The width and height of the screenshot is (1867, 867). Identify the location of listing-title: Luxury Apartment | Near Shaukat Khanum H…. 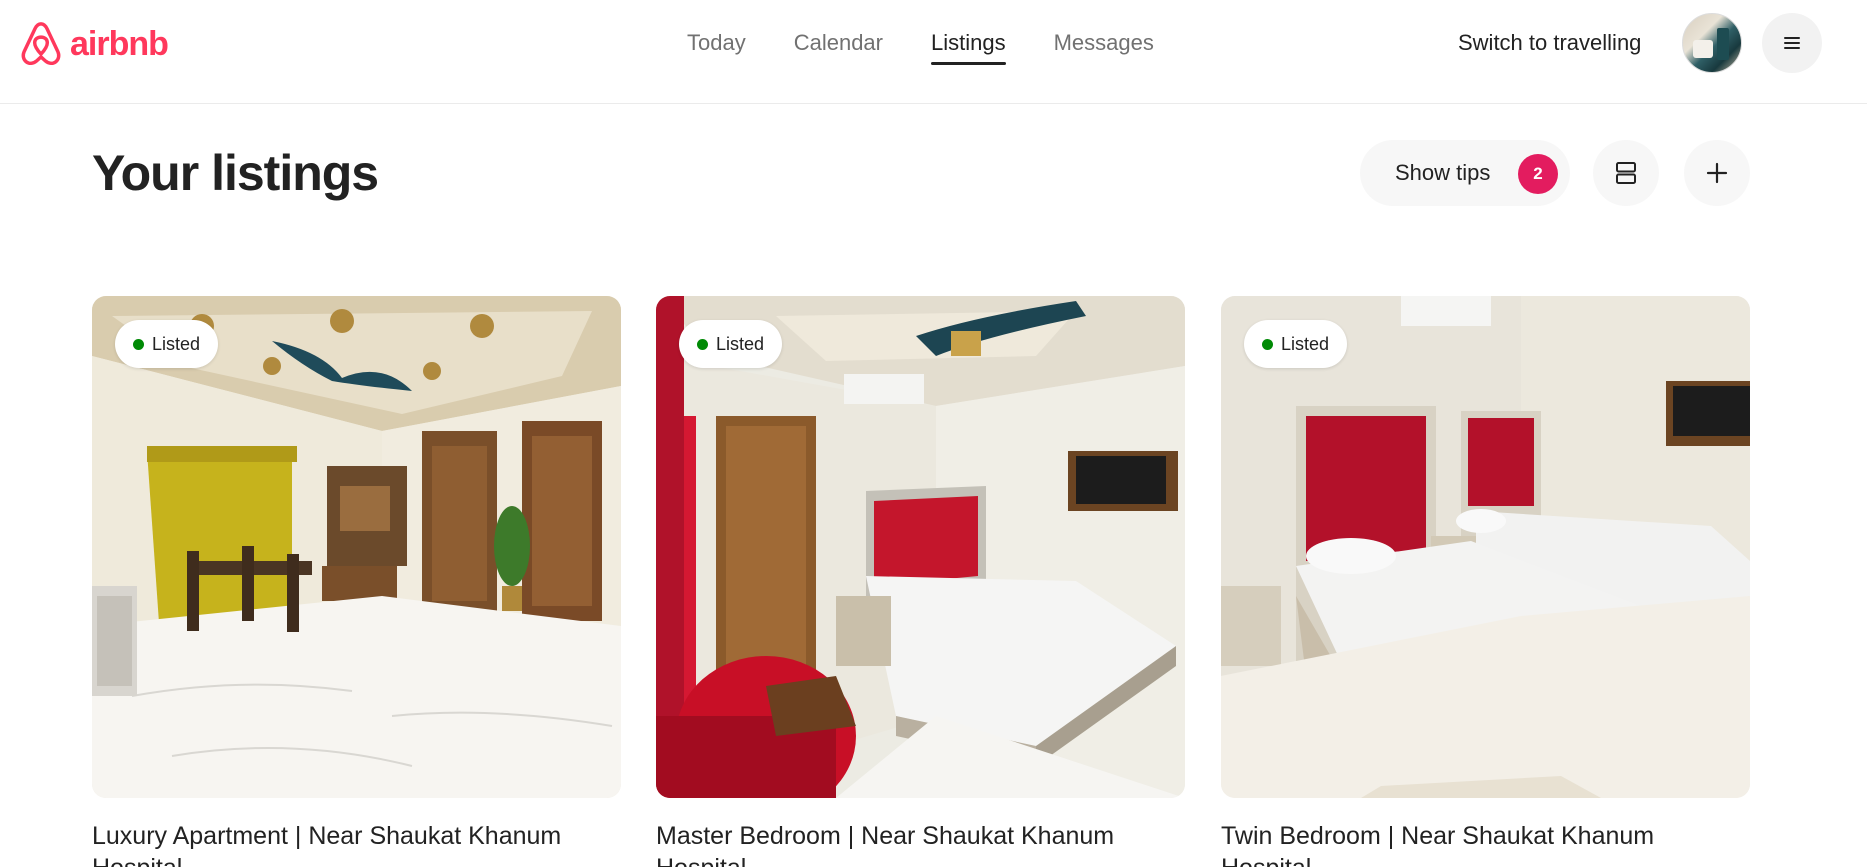
(327, 844).